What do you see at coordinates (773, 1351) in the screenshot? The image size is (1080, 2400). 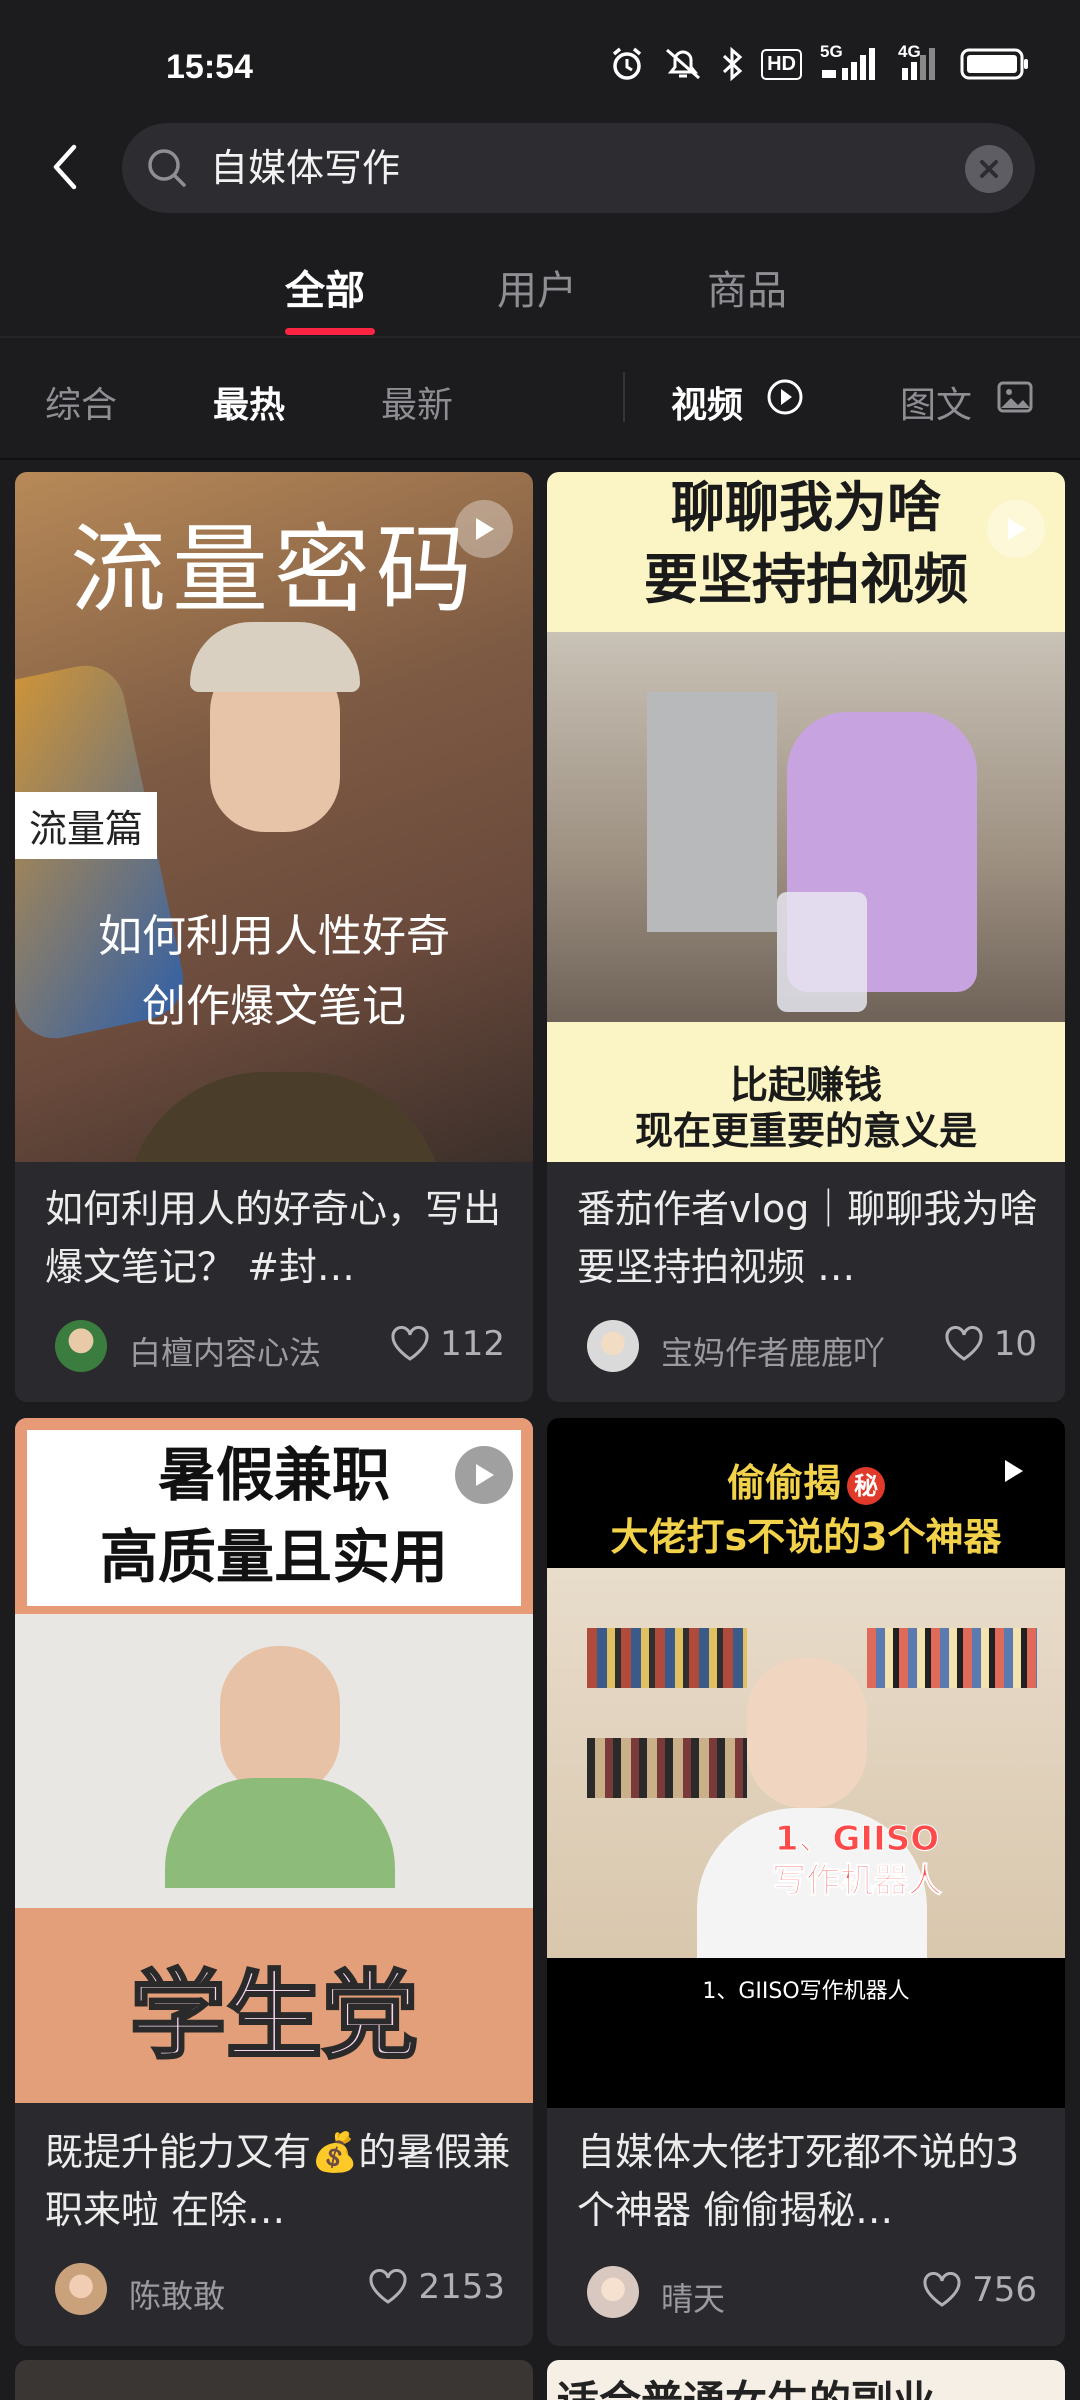 I see `author-name: 宝妈作者鹿鹿吖` at bounding box center [773, 1351].